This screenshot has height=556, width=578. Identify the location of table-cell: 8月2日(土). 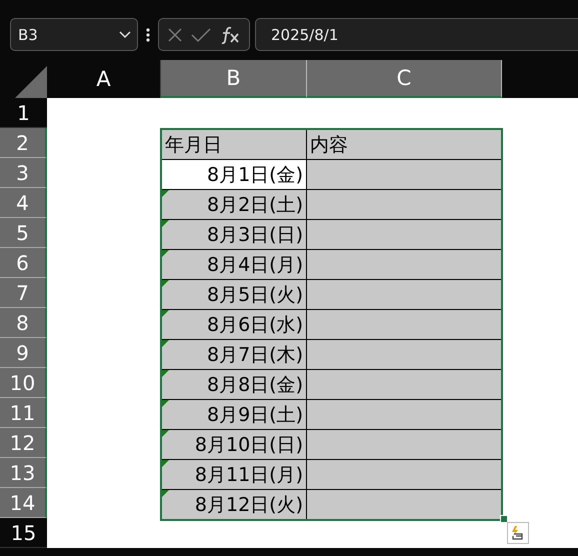
(234, 204).